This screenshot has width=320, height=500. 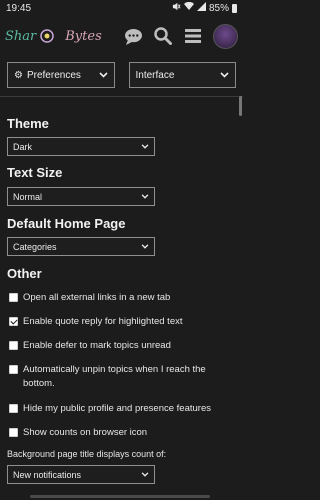 I want to click on logo-text-secondary: Bytes, so click(x=83, y=36).